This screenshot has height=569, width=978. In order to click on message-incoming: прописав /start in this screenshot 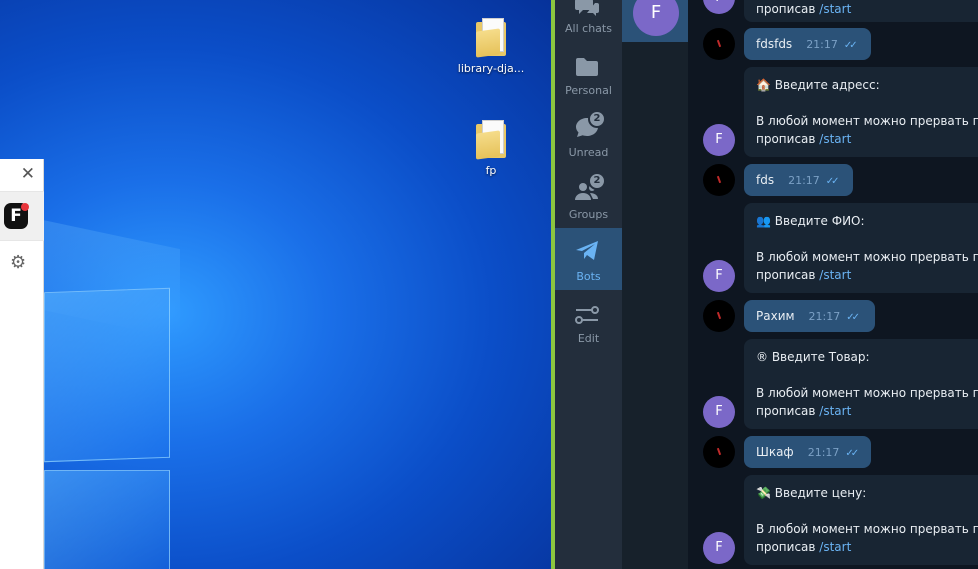, I will do `click(861, 11)`.